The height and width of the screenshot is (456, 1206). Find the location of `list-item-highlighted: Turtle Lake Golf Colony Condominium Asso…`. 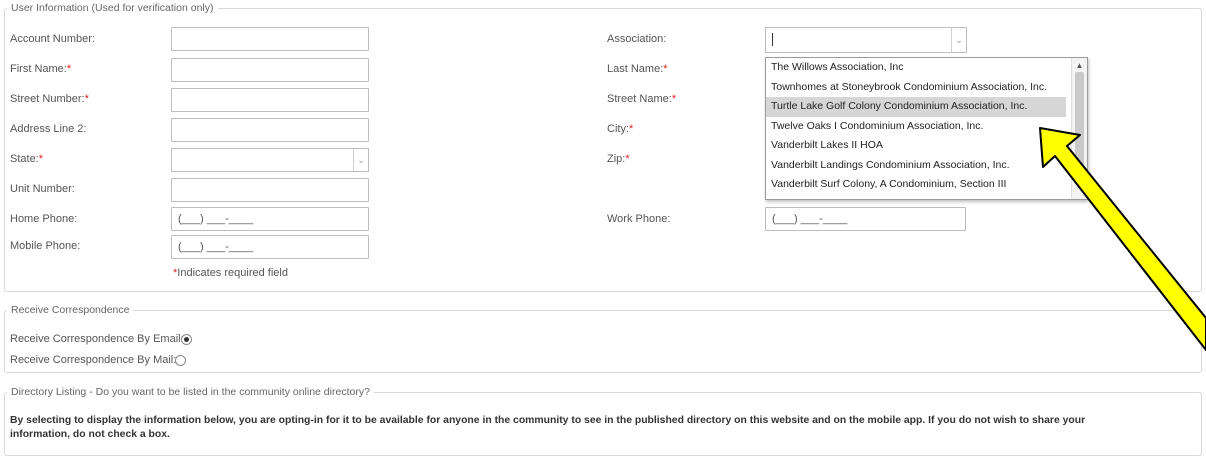

list-item-highlighted: Turtle Lake Golf Colony Condominium Asso… is located at coordinates (916, 107).